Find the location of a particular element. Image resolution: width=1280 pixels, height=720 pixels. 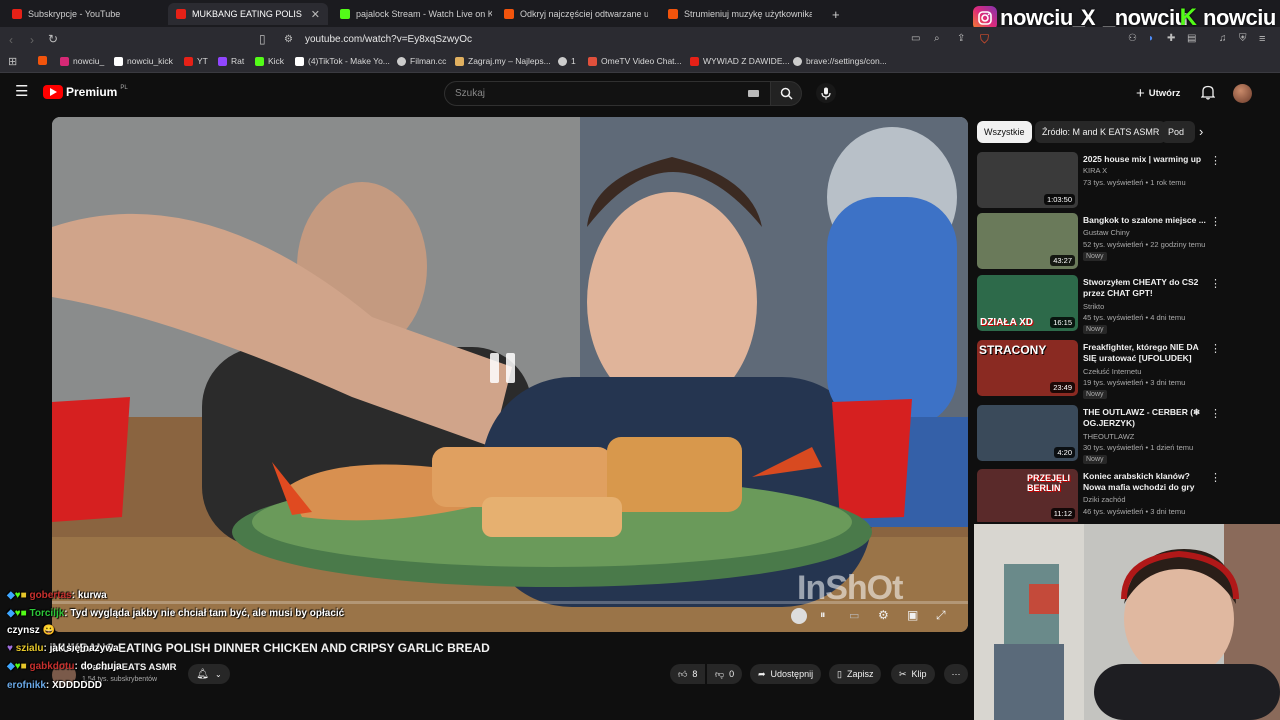

progress-bar is located at coordinates (510, 602).